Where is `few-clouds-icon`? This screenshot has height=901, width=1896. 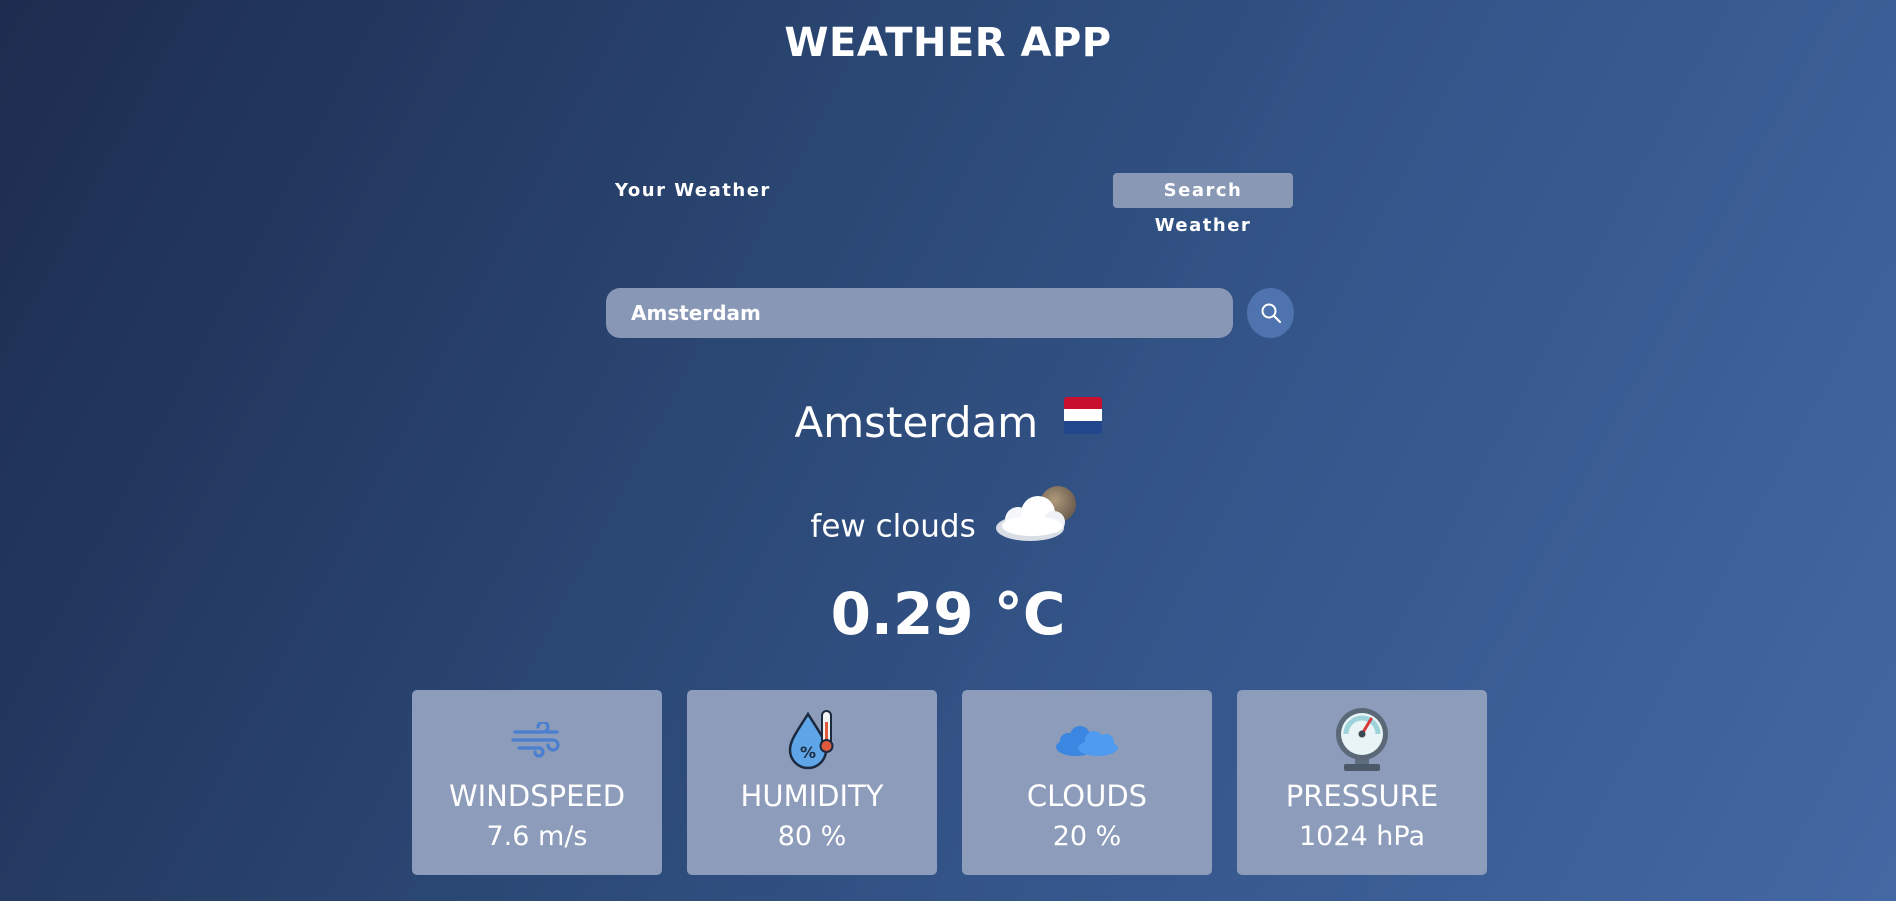
few-clouds-icon is located at coordinates (1040, 524).